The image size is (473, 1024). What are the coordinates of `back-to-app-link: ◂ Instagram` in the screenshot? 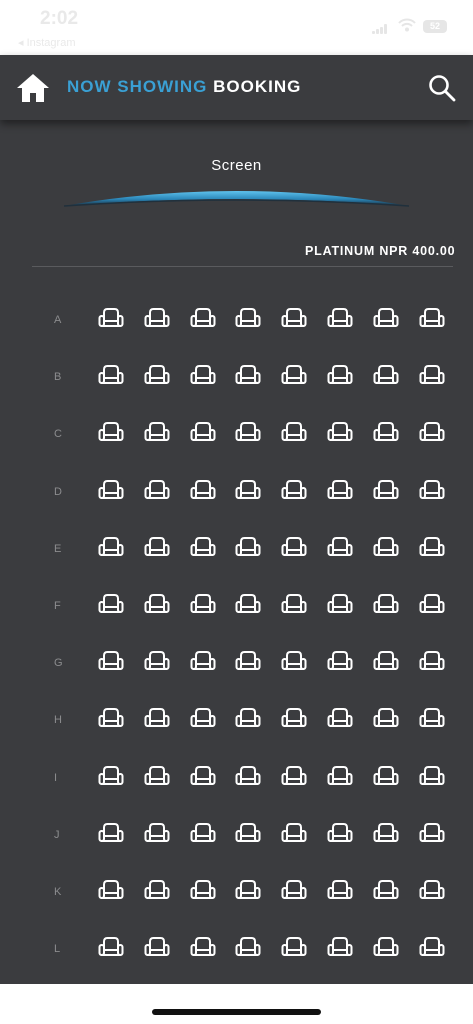 It's located at (47, 42).